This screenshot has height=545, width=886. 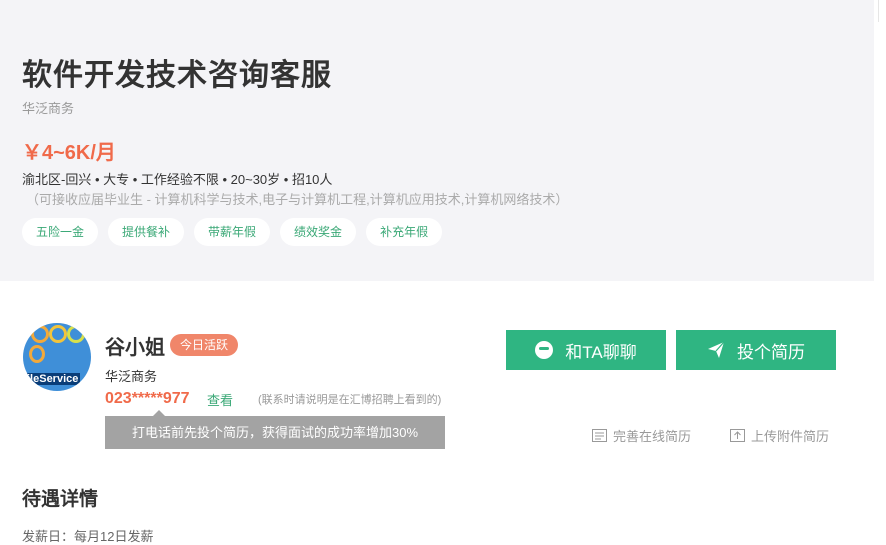 What do you see at coordinates (53, 379) in the screenshot?
I see `avatar-text: ileService` at bounding box center [53, 379].